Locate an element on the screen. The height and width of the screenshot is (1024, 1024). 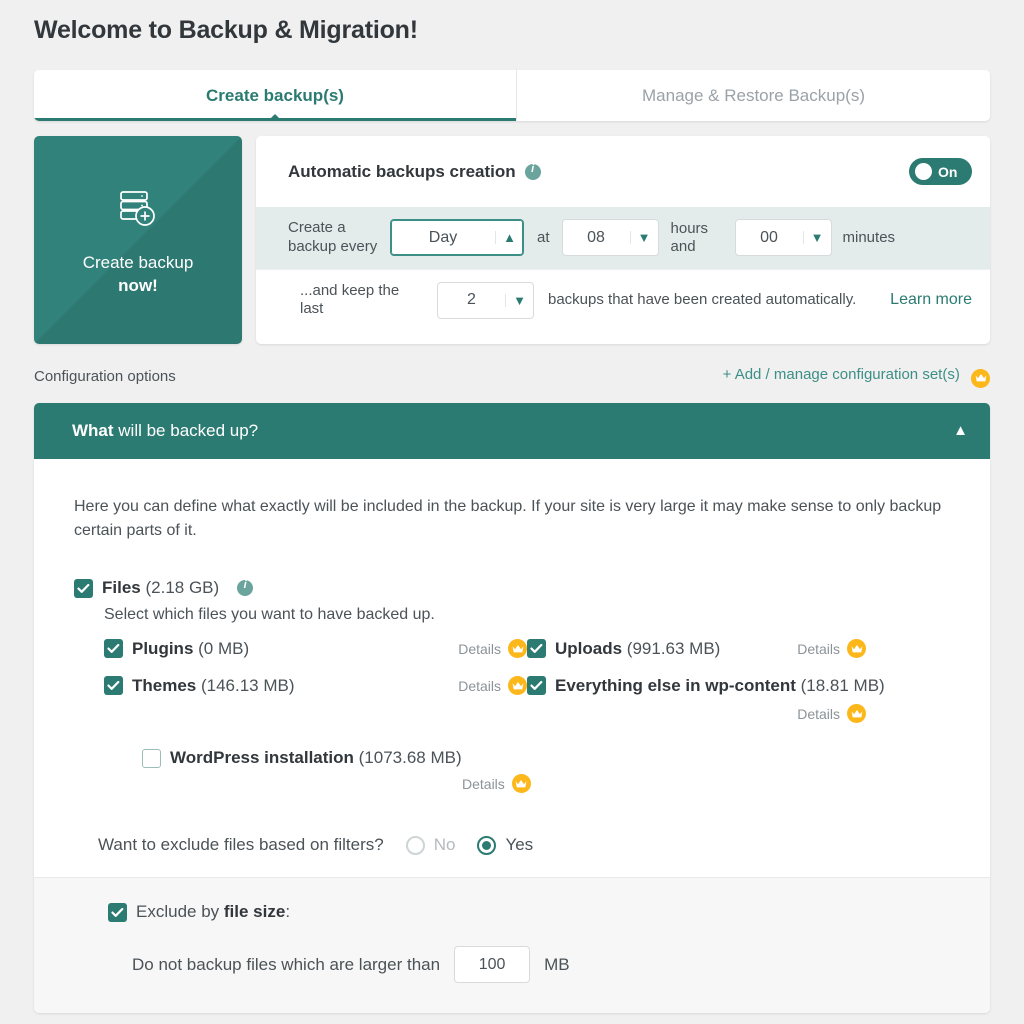
wordpress-installation-checkbox is located at coordinates (151, 758).